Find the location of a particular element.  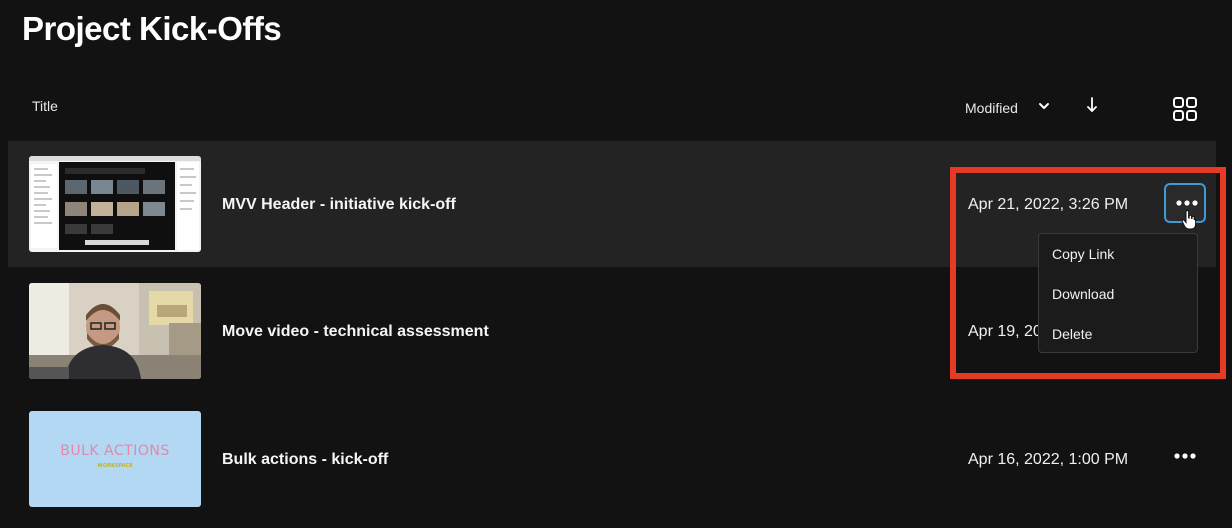

list-header: Title Modified is located at coordinates (616, 108).